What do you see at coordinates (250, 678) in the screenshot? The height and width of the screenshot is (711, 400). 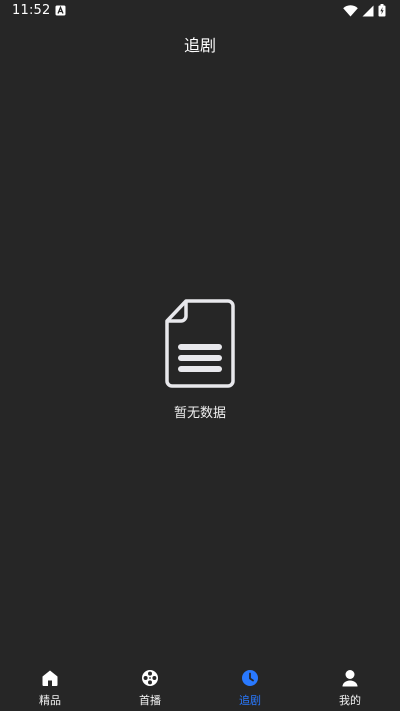 I see `clock-icon` at bounding box center [250, 678].